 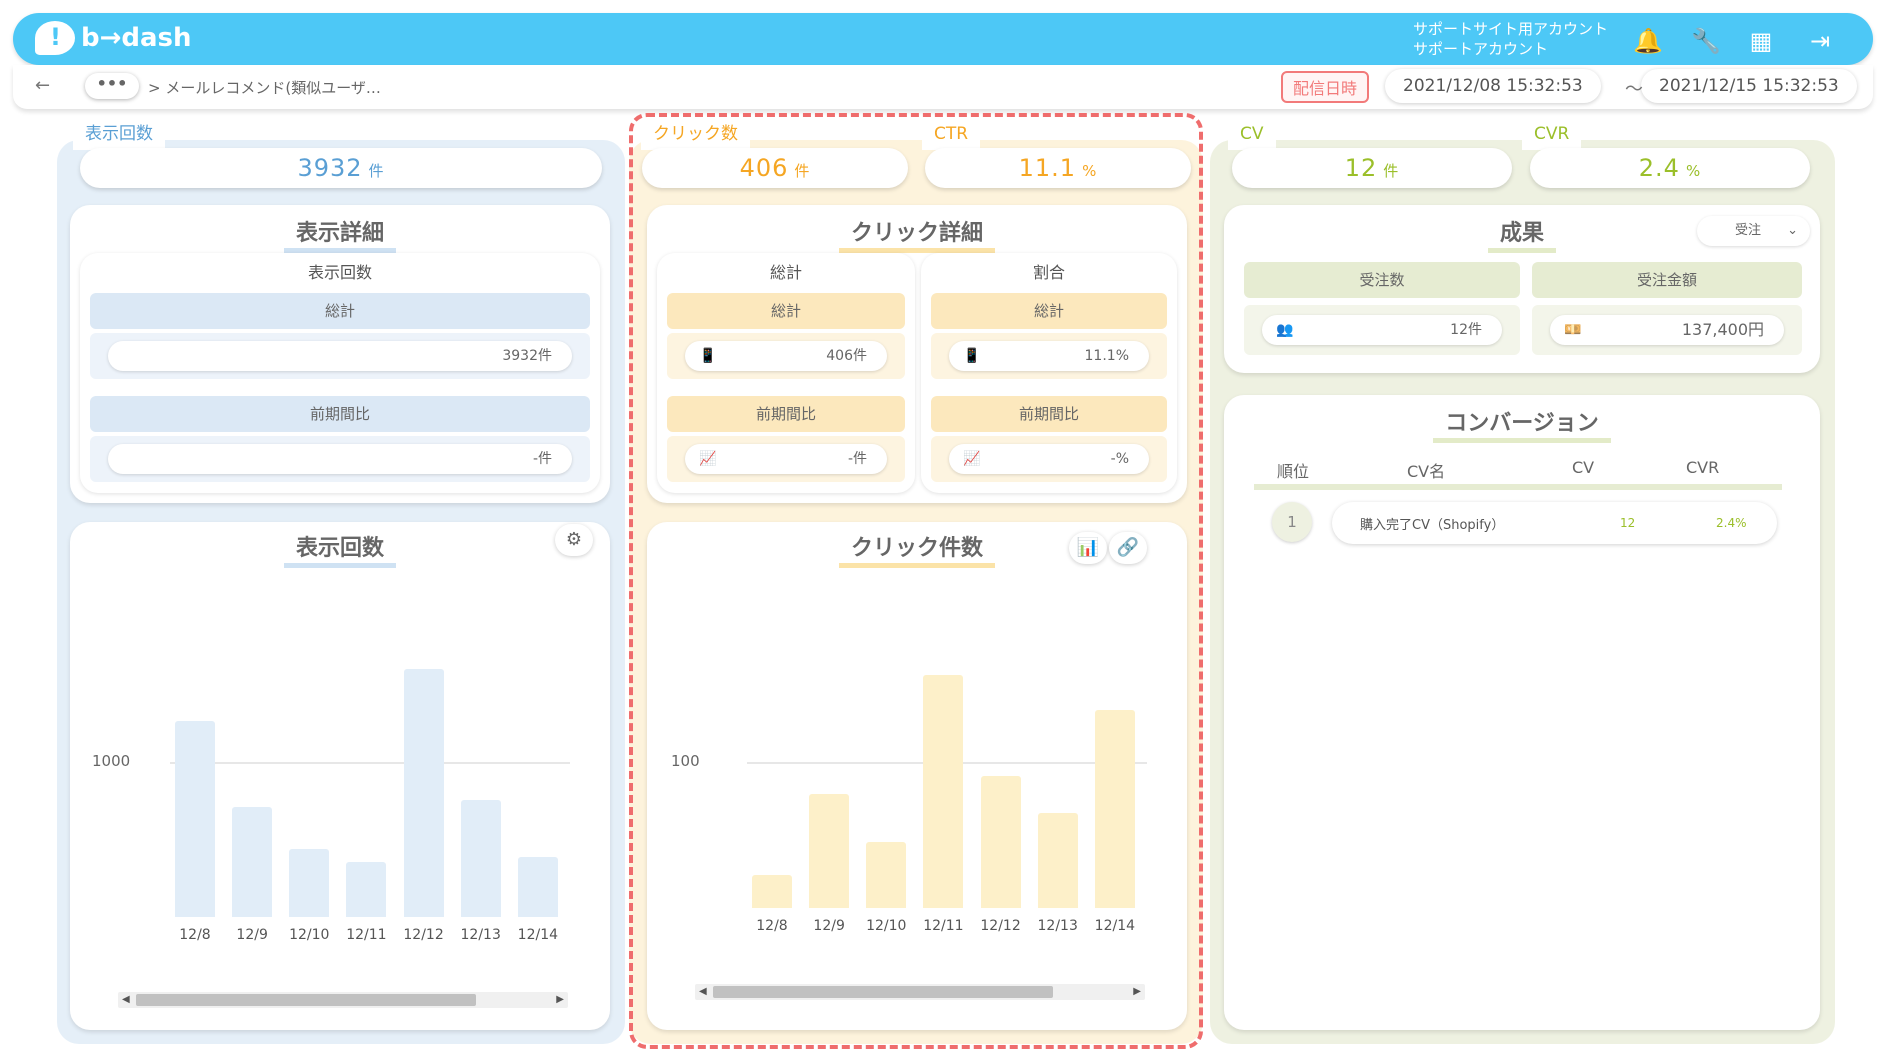 What do you see at coordinates (480, 858) in the screenshot?
I see `bar-12/13` at bounding box center [480, 858].